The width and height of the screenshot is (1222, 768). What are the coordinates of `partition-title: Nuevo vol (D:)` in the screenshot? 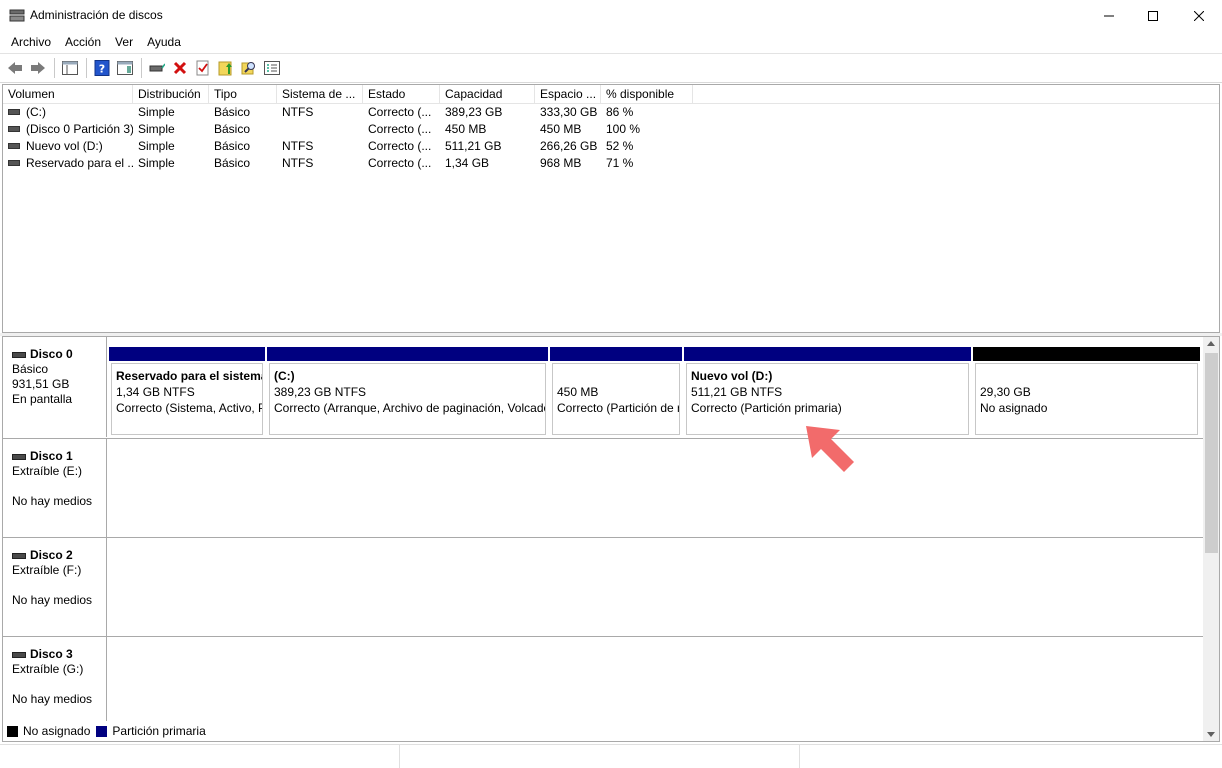 It's located at (732, 376).